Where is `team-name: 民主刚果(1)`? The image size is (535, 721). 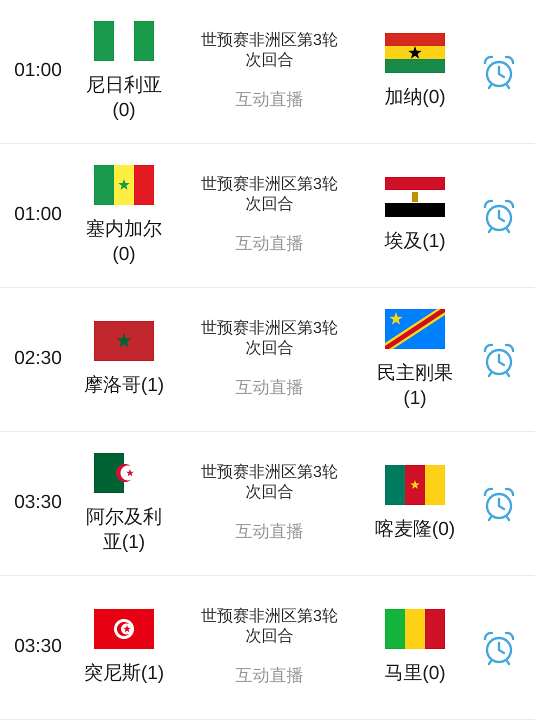 team-name: 民主刚果(1) is located at coordinates (415, 386).